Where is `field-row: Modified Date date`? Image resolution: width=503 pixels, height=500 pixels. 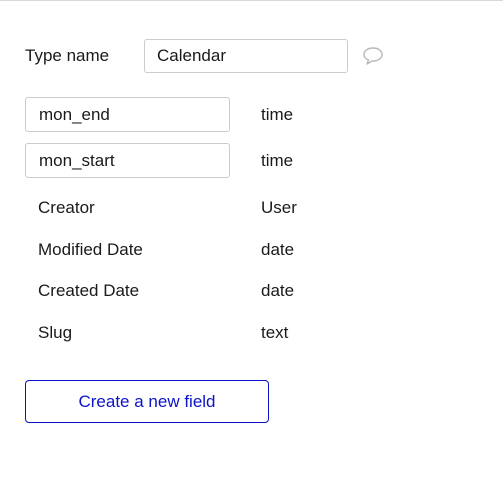 field-row: Modified Date date is located at coordinates (159, 249).